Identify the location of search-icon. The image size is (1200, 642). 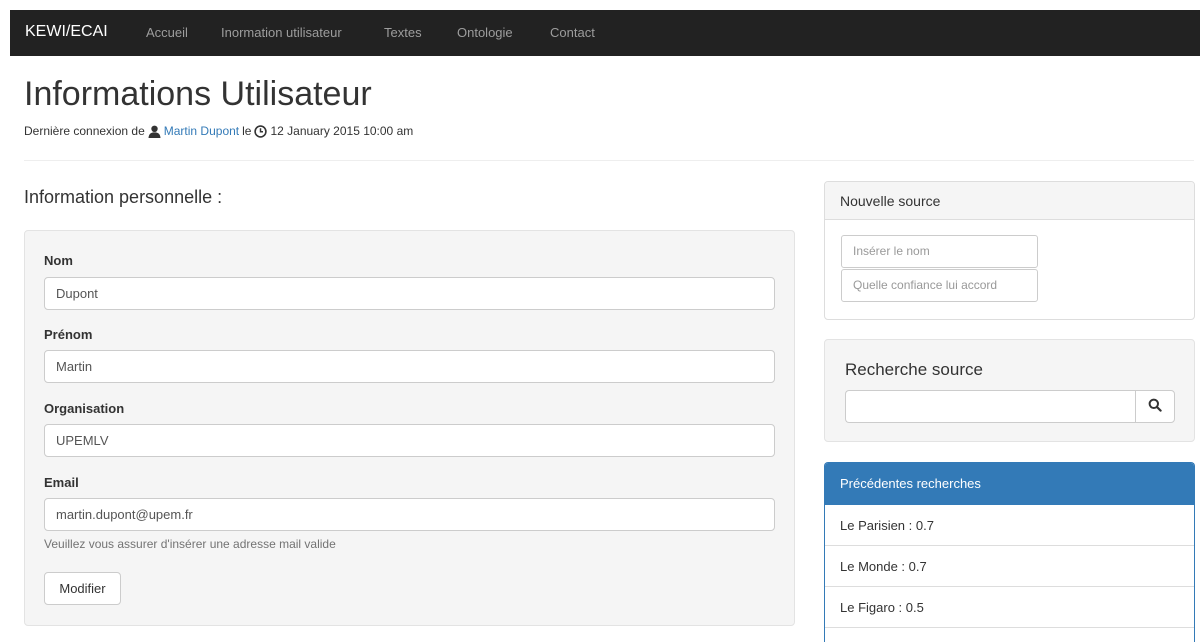
(1155, 406).